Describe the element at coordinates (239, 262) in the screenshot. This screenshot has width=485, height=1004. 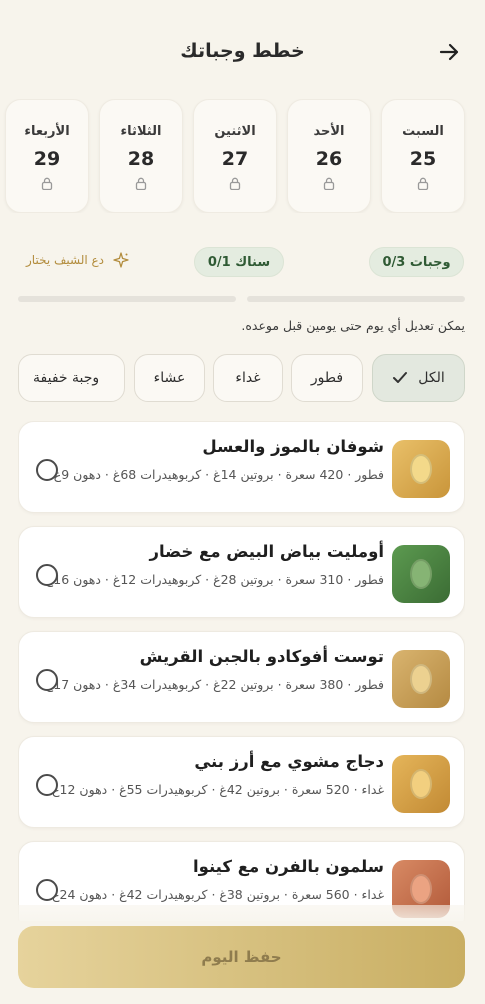
I see `snack-counter-badge: سناك 0/1` at that location.